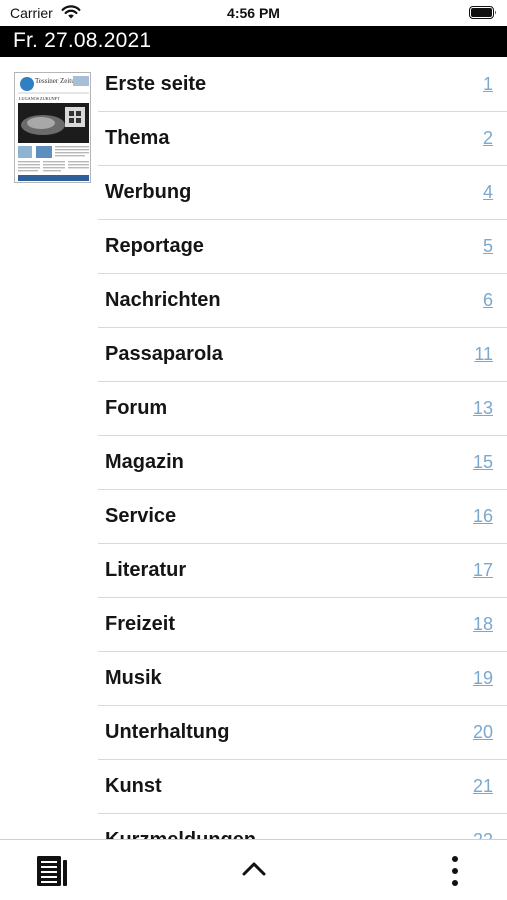  What do you see at coordinates (302, 827) in the screenshot?
I see `toc-item: Kurzmeldungen 22` at bounding box center [302, 827].